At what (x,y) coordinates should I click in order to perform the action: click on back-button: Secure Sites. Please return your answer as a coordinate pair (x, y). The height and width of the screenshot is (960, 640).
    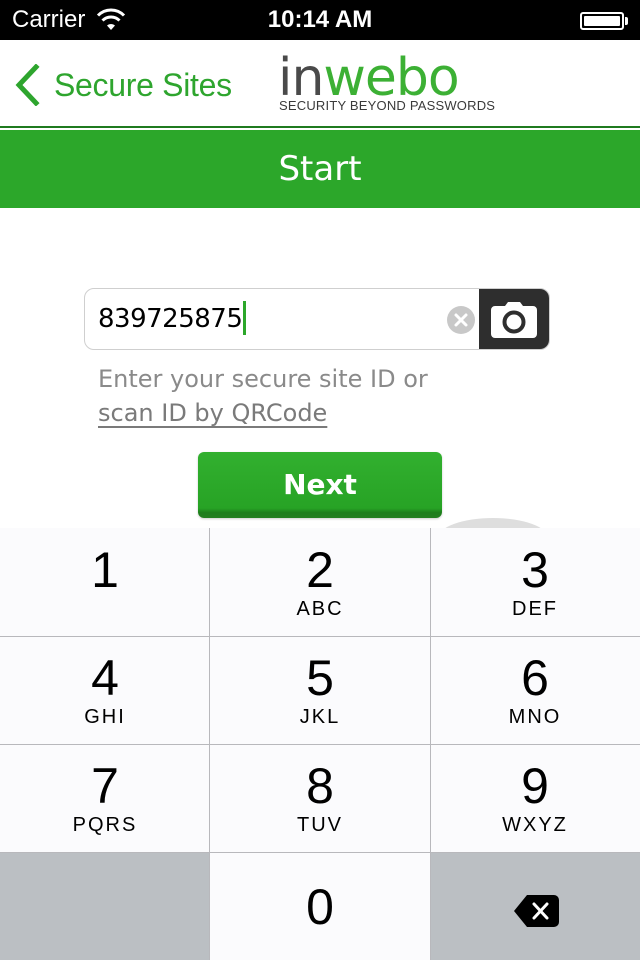
    Looking at the image, I should click on (123, 85).